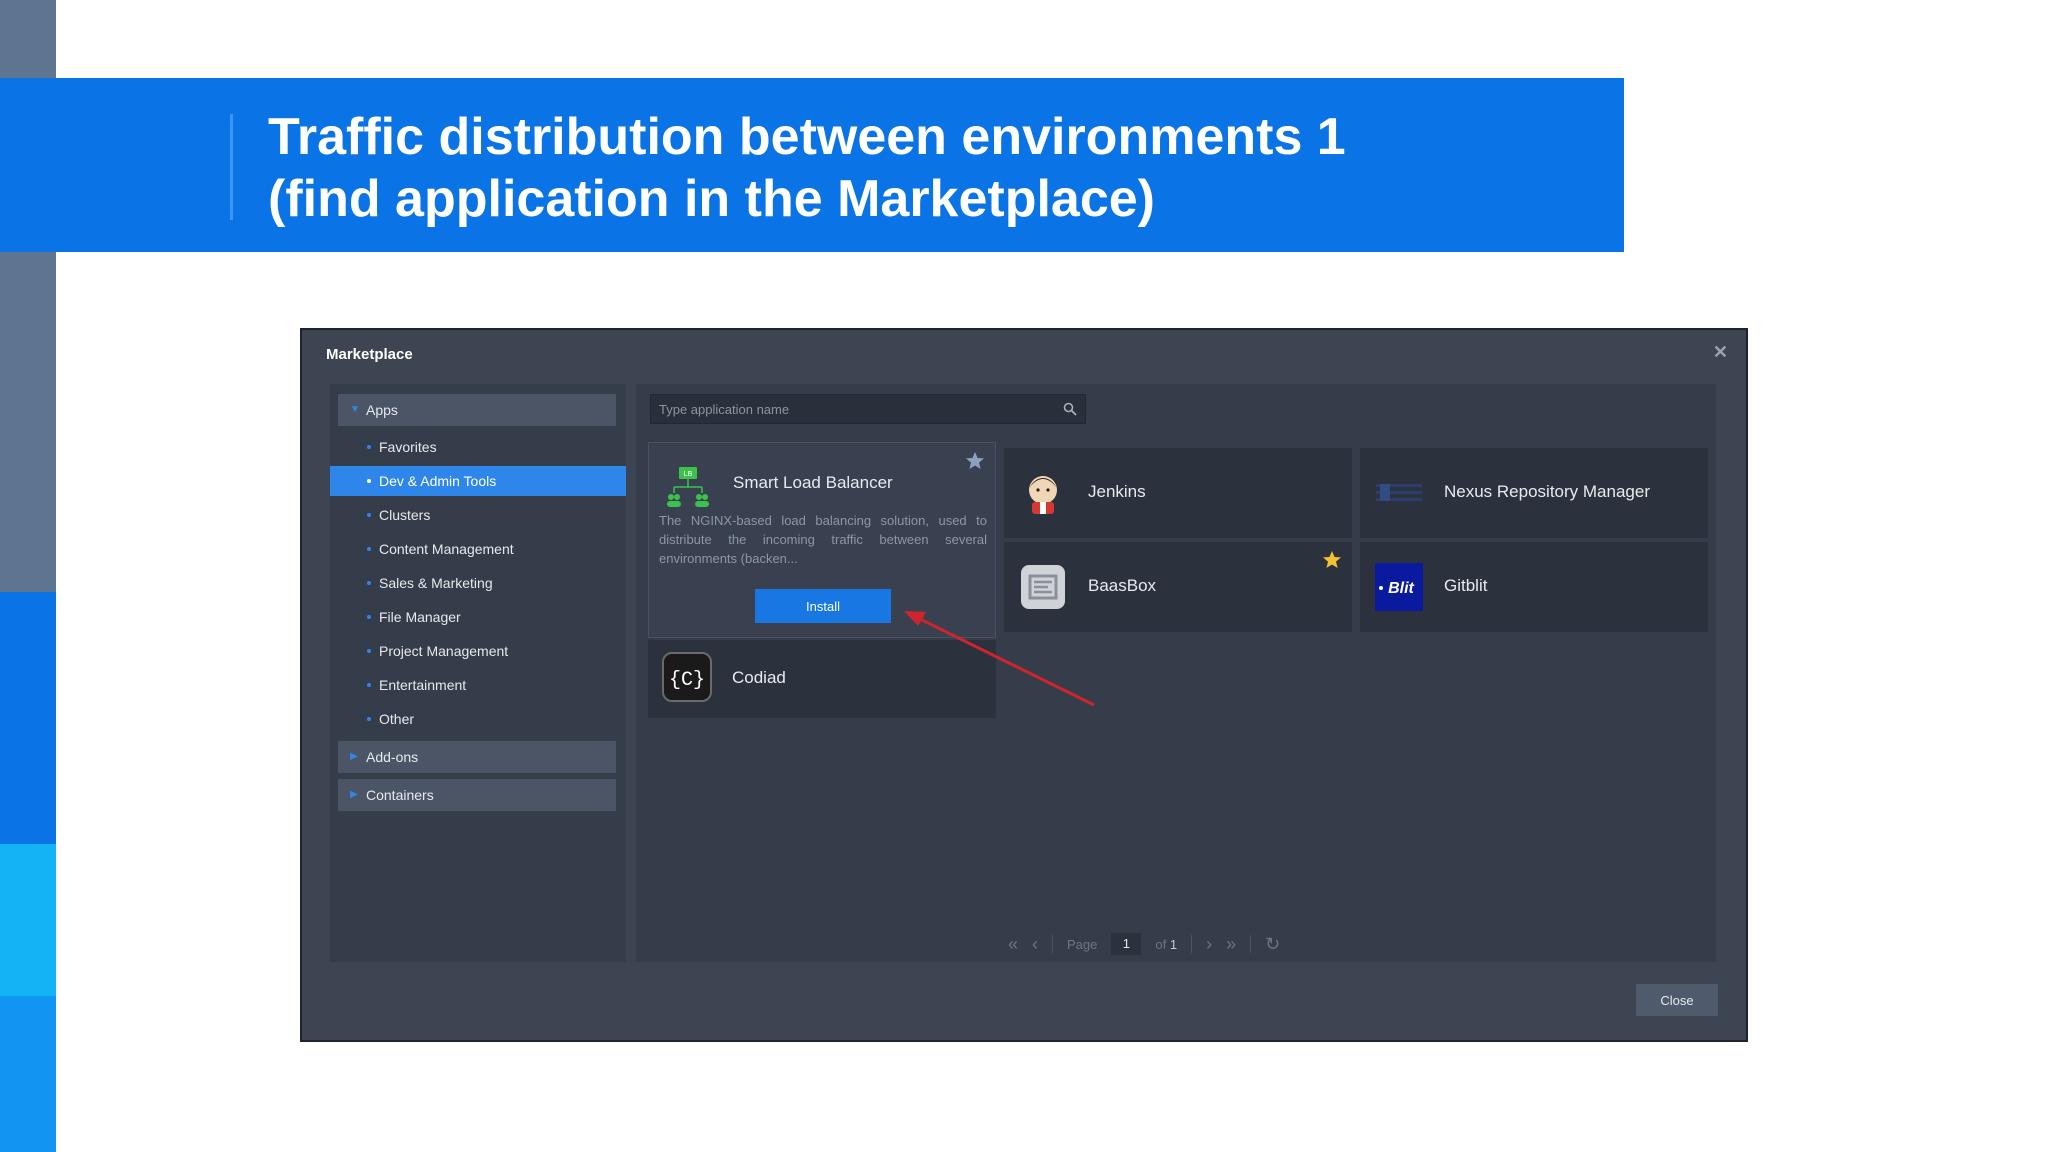  I want to click on annotation-arrow, so click(999, 659).